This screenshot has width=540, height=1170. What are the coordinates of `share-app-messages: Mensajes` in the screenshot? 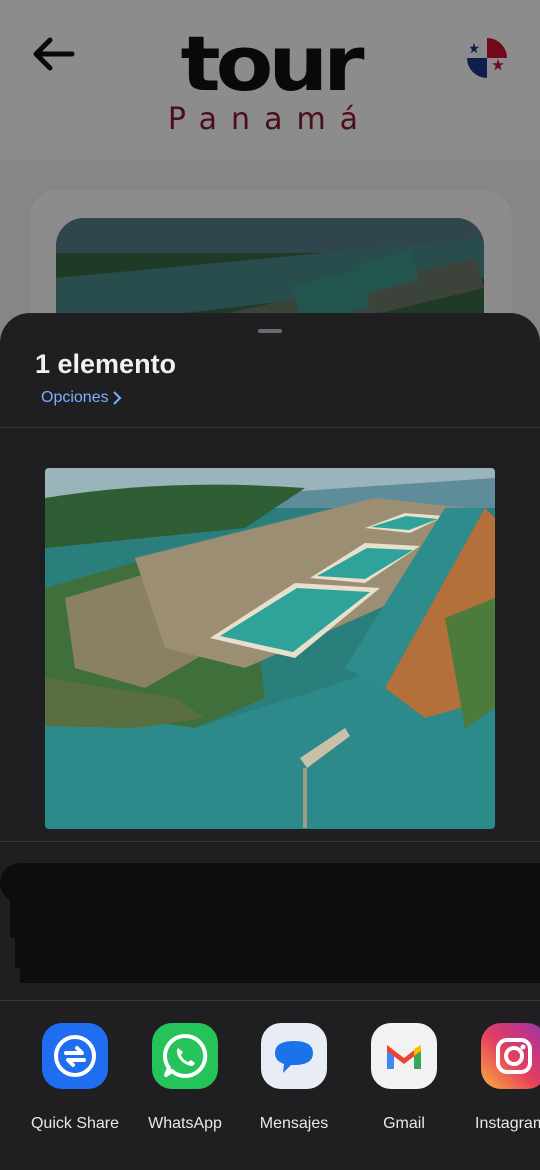 It's located at (294, 1078).